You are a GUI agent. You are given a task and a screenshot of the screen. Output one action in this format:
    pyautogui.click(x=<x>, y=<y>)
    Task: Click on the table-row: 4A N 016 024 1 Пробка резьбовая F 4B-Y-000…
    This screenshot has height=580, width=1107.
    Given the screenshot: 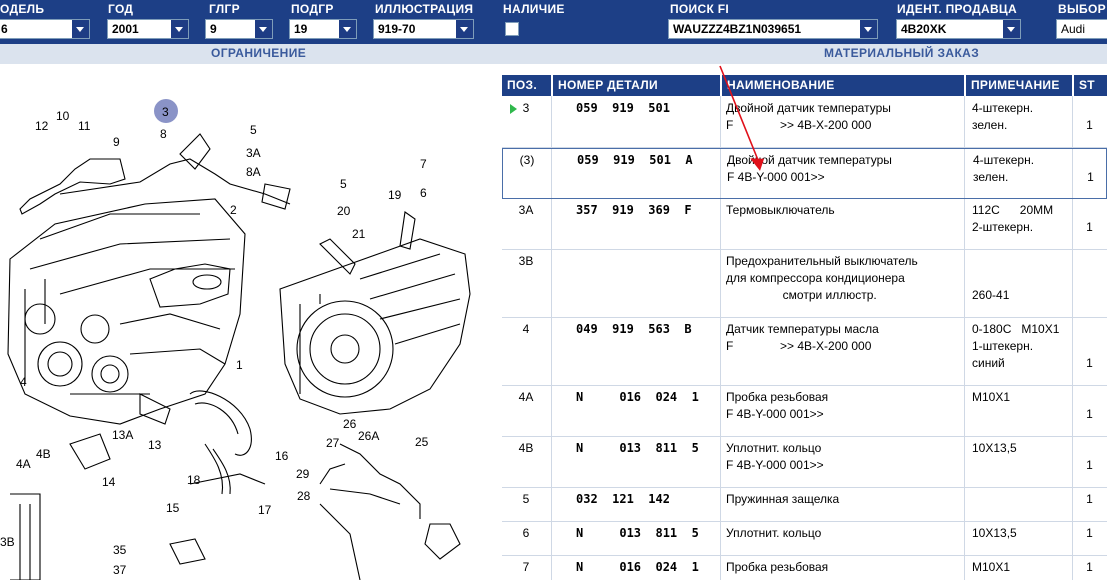 What is the action you would take?
    pyautogui.click(x=804, y=411)
    